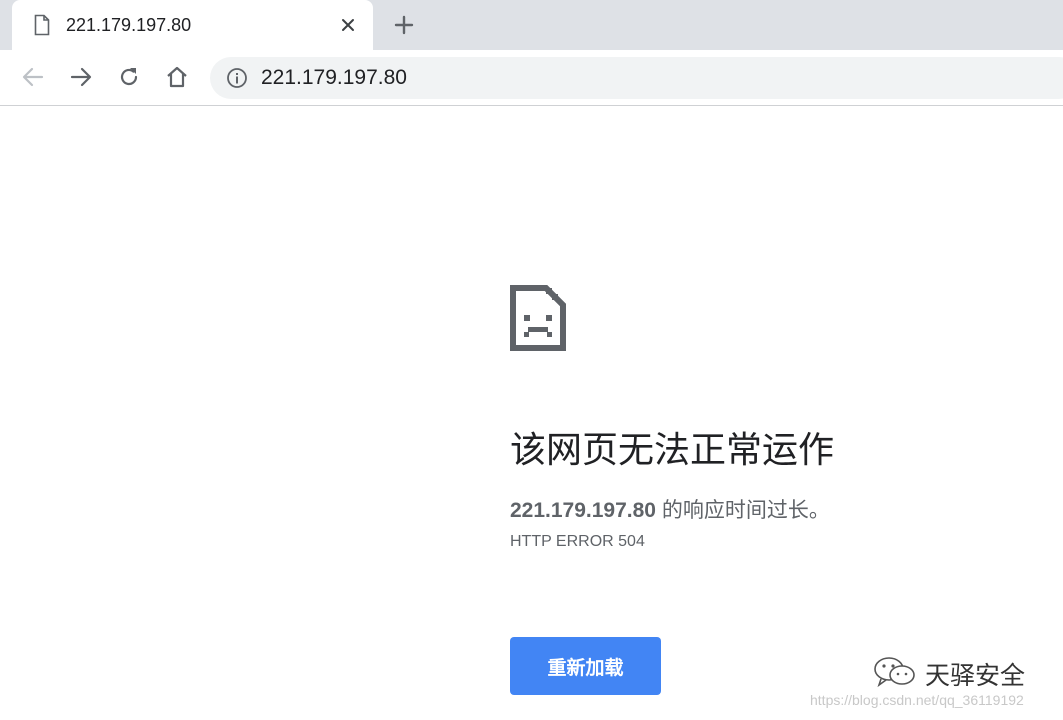 The height and width of the screenshot is (720, 1063). I want to click on error-detail: 221.179.197.80 的响应时间过长。, so click(670, 509).